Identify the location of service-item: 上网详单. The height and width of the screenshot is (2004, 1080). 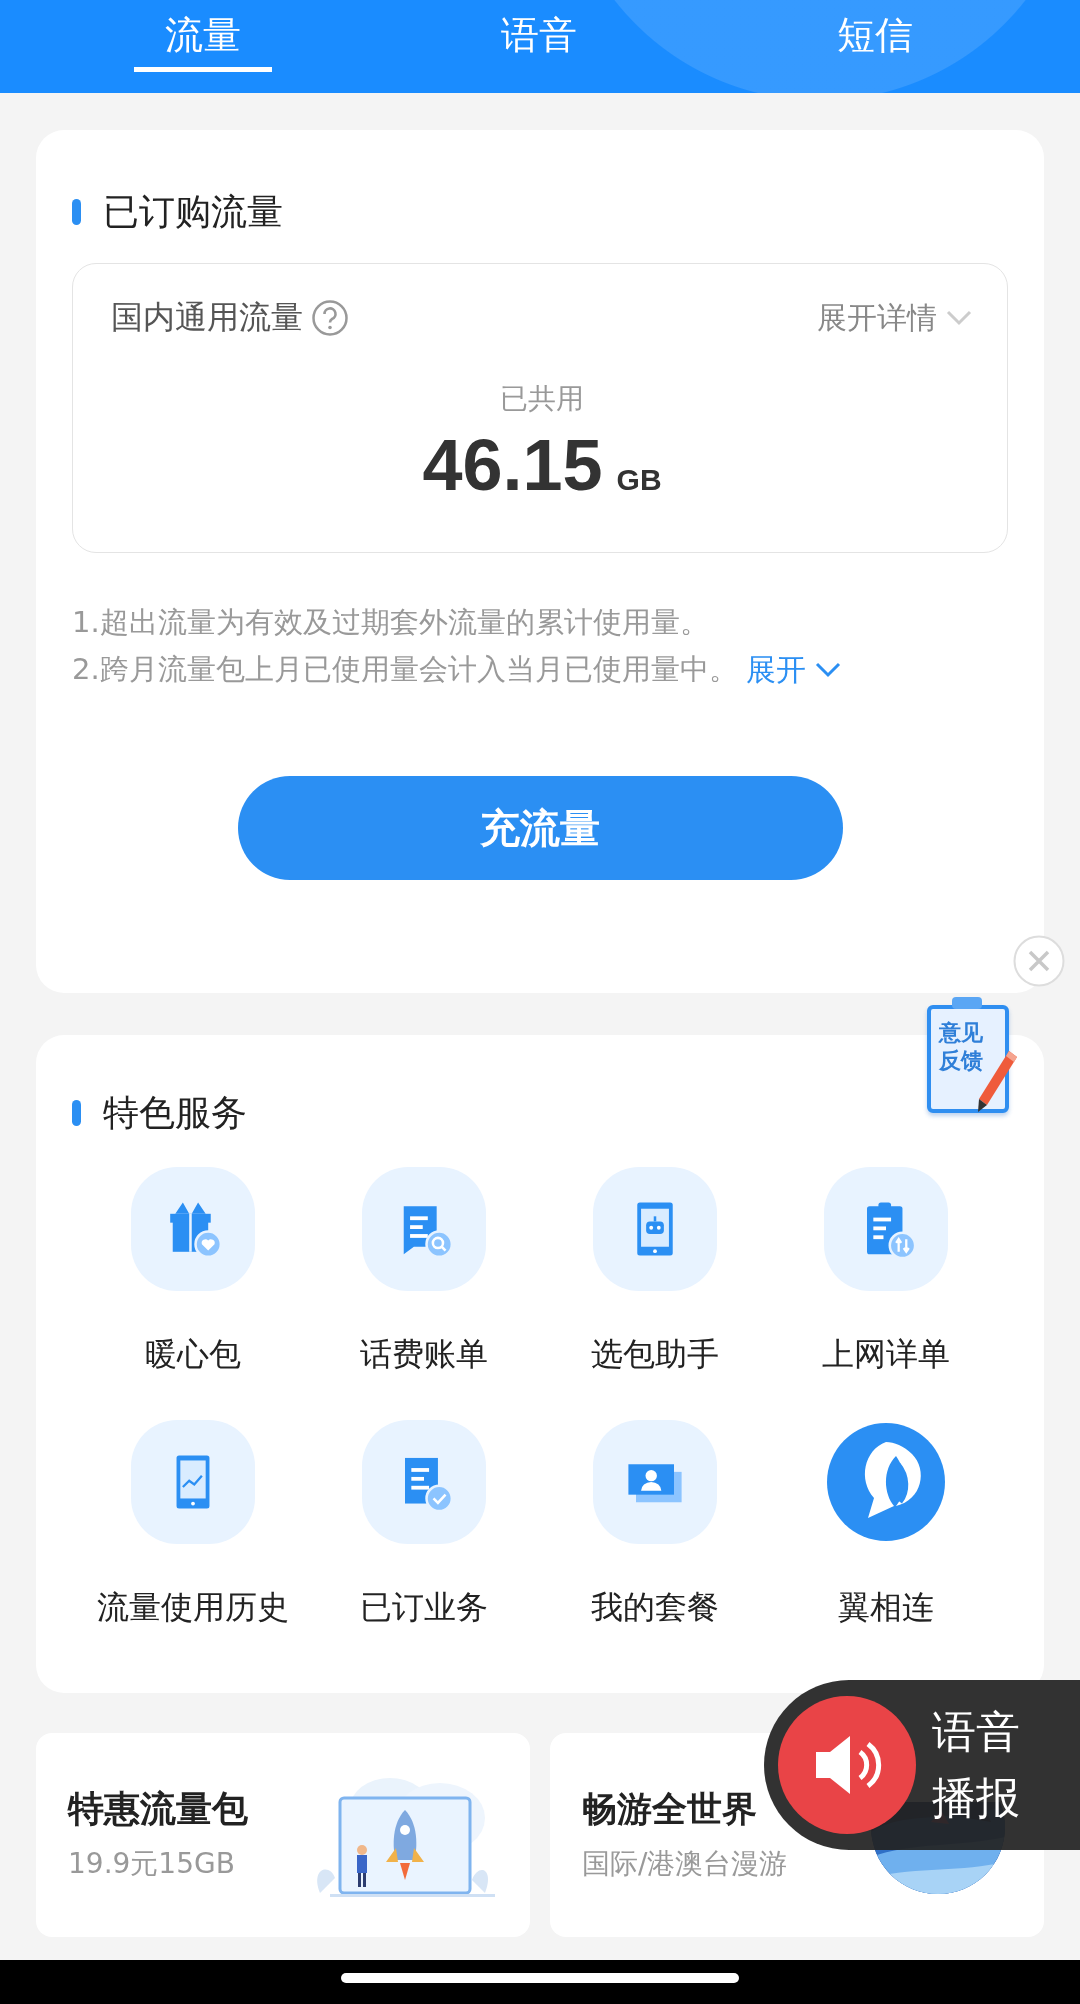
(885, 1270).